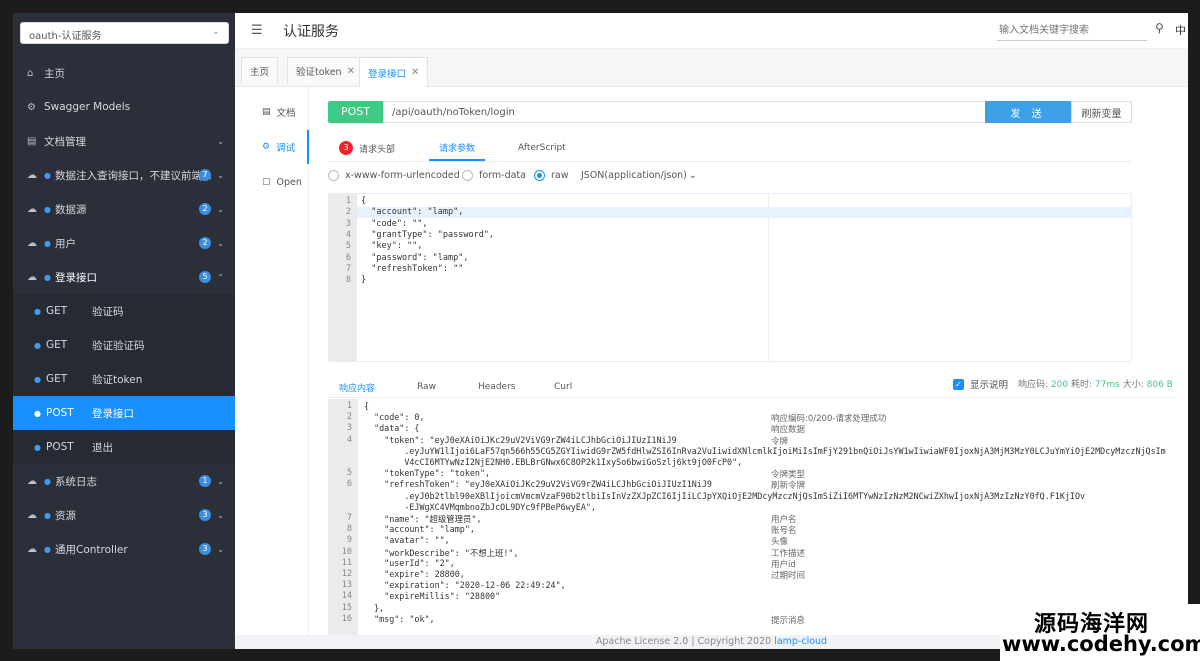  What do you see at coordinates (357, 388) in the screenshot?
I see `tab-label: 响应内容` at bounding box center [357, 388].